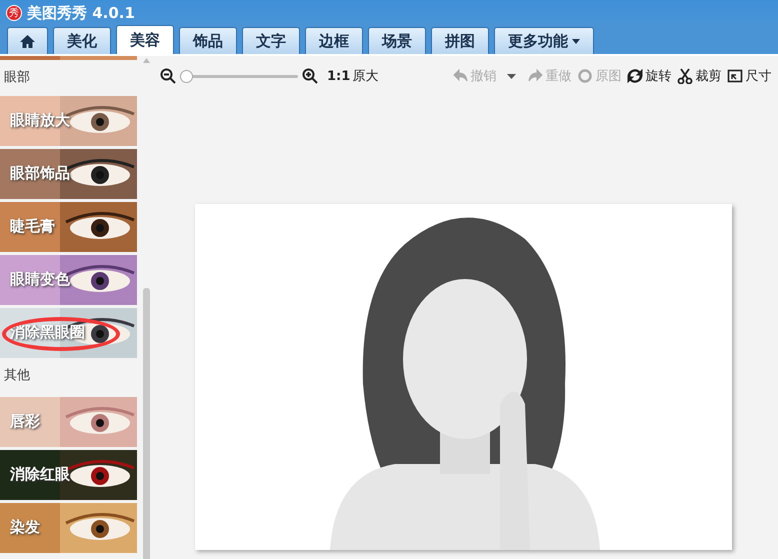 The height and width of the screenshot is (559, 778). I want to click on scissors-icon, so click(685, 76).